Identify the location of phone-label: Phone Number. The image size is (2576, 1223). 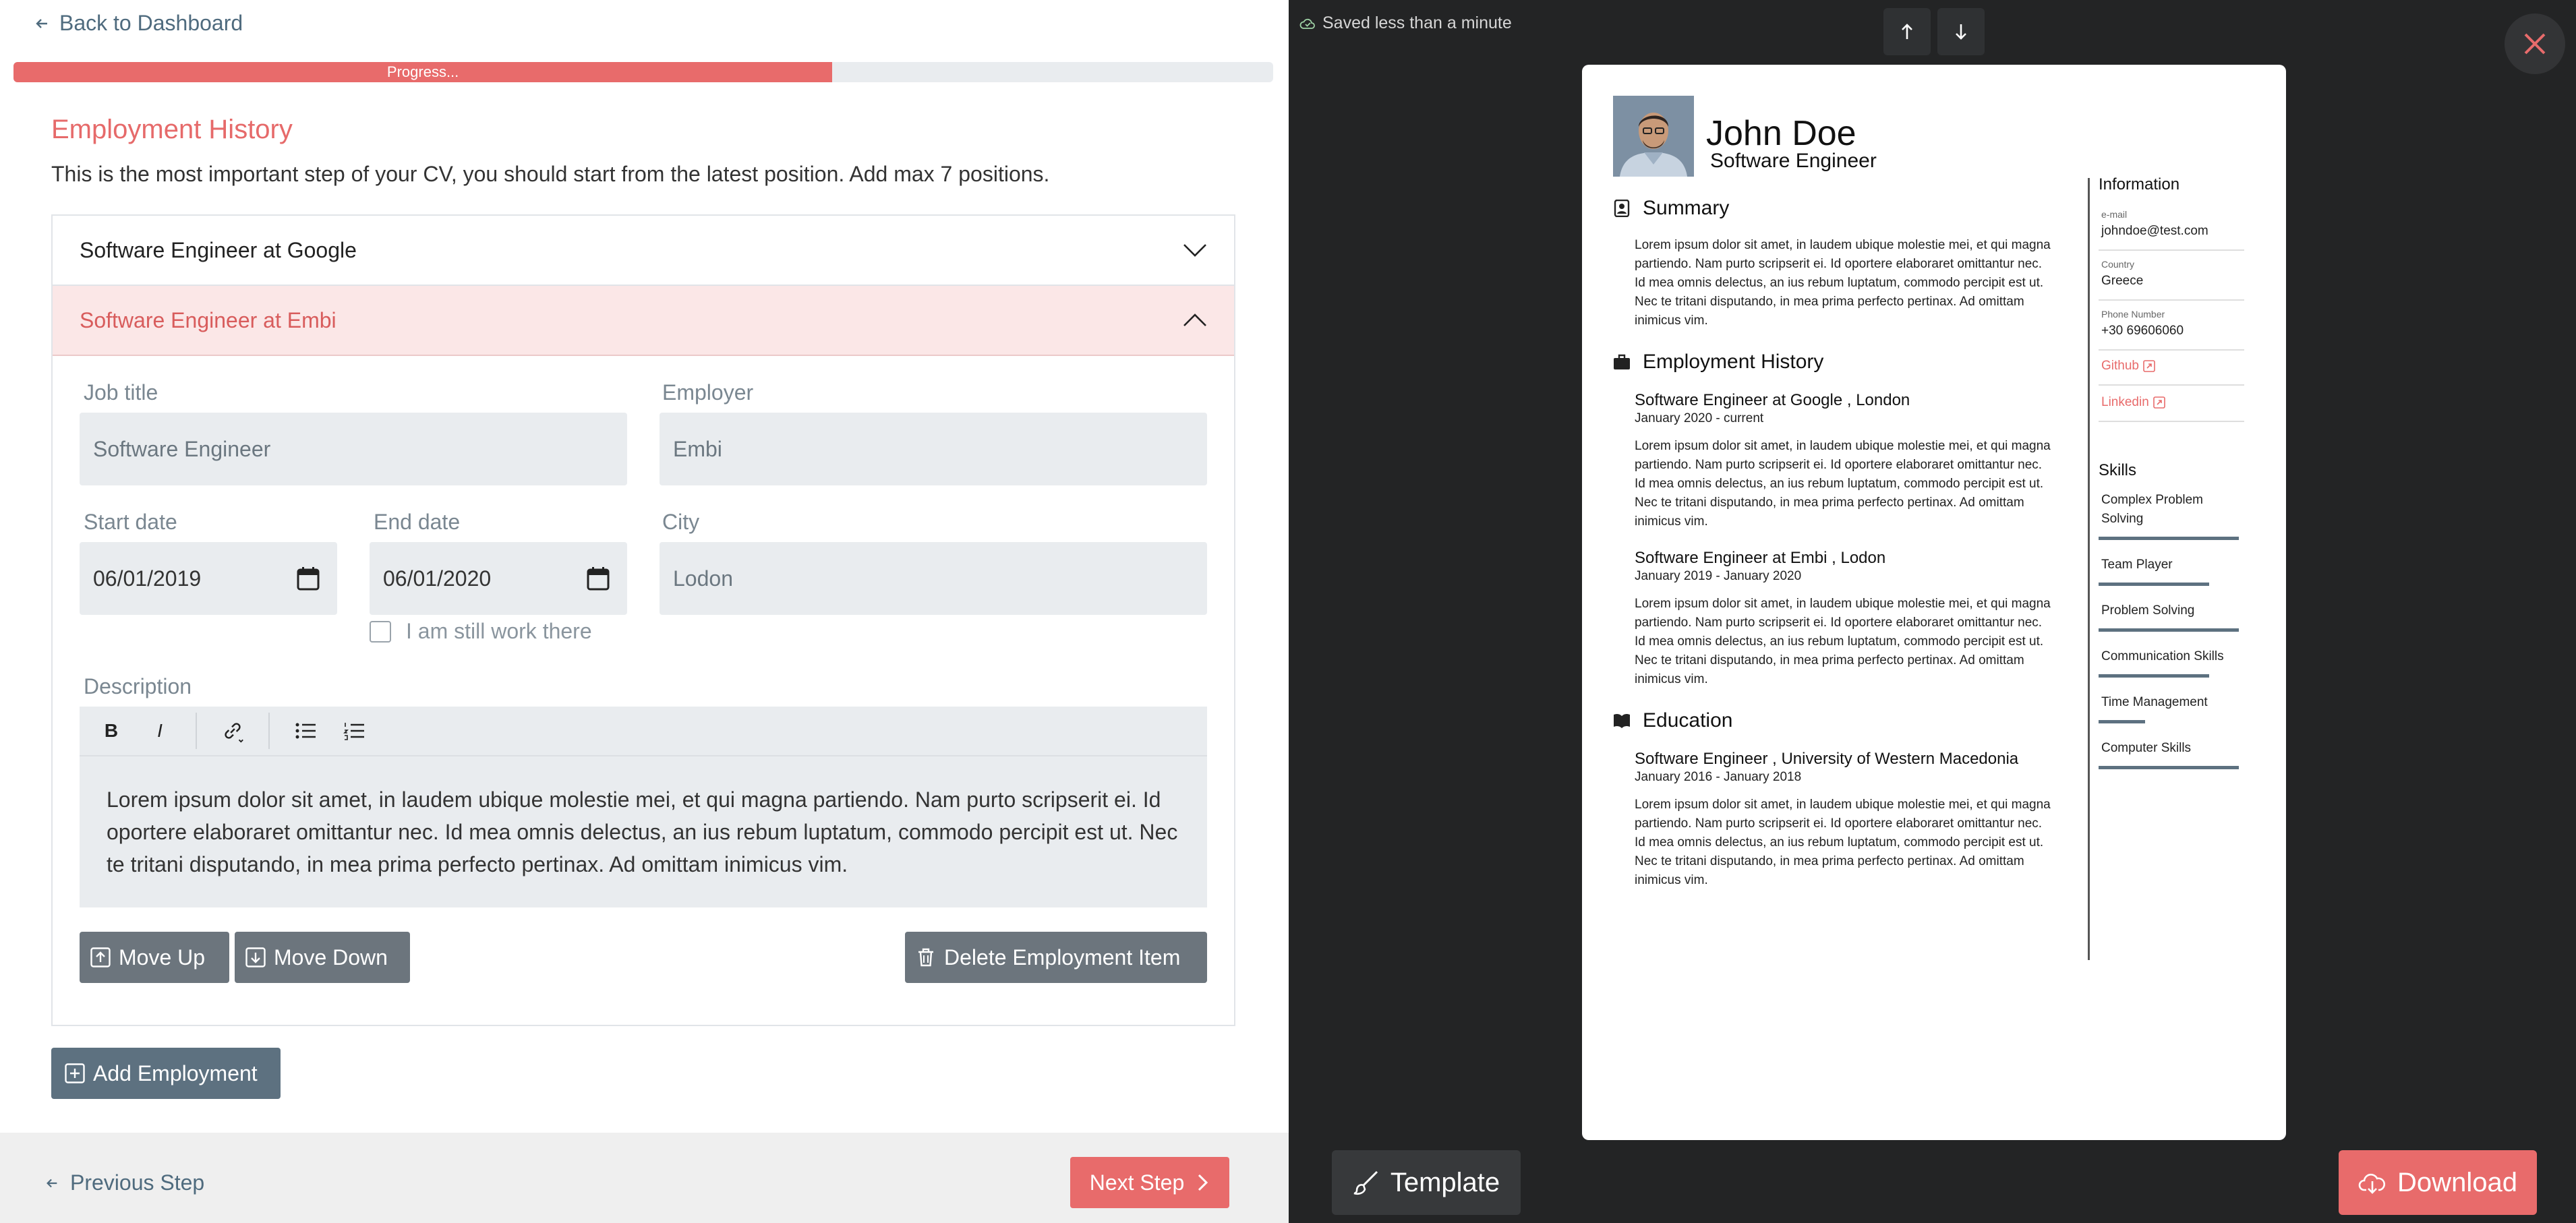
(2133, 315).